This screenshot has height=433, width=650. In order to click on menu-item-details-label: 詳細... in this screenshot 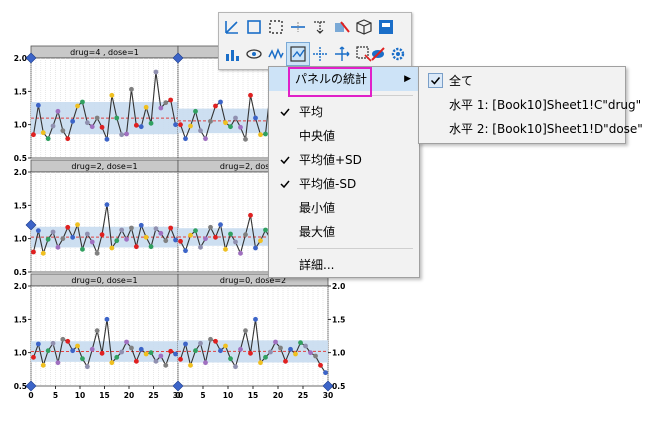, I will do `click(317, 265)`.